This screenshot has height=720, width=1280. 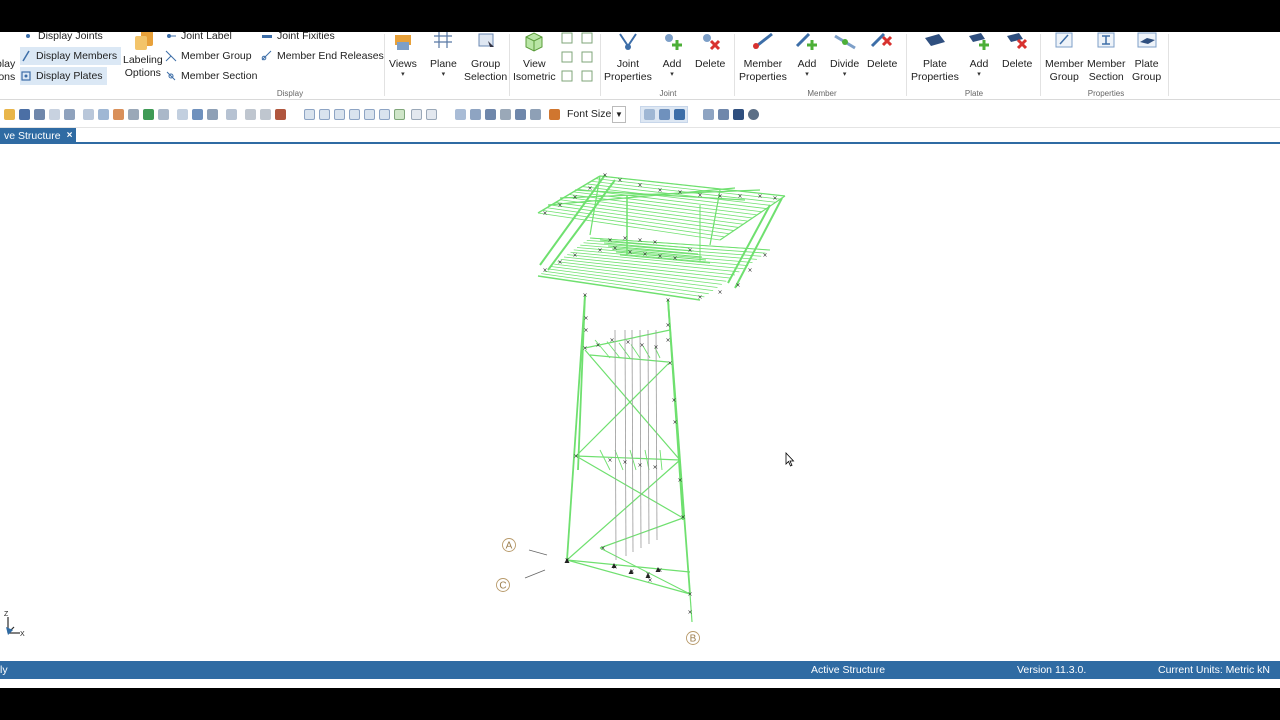 What do you see at coordinates (640, 439) in the screenshot?
I see `vertical-pipe` at bounding box center [640, 439].